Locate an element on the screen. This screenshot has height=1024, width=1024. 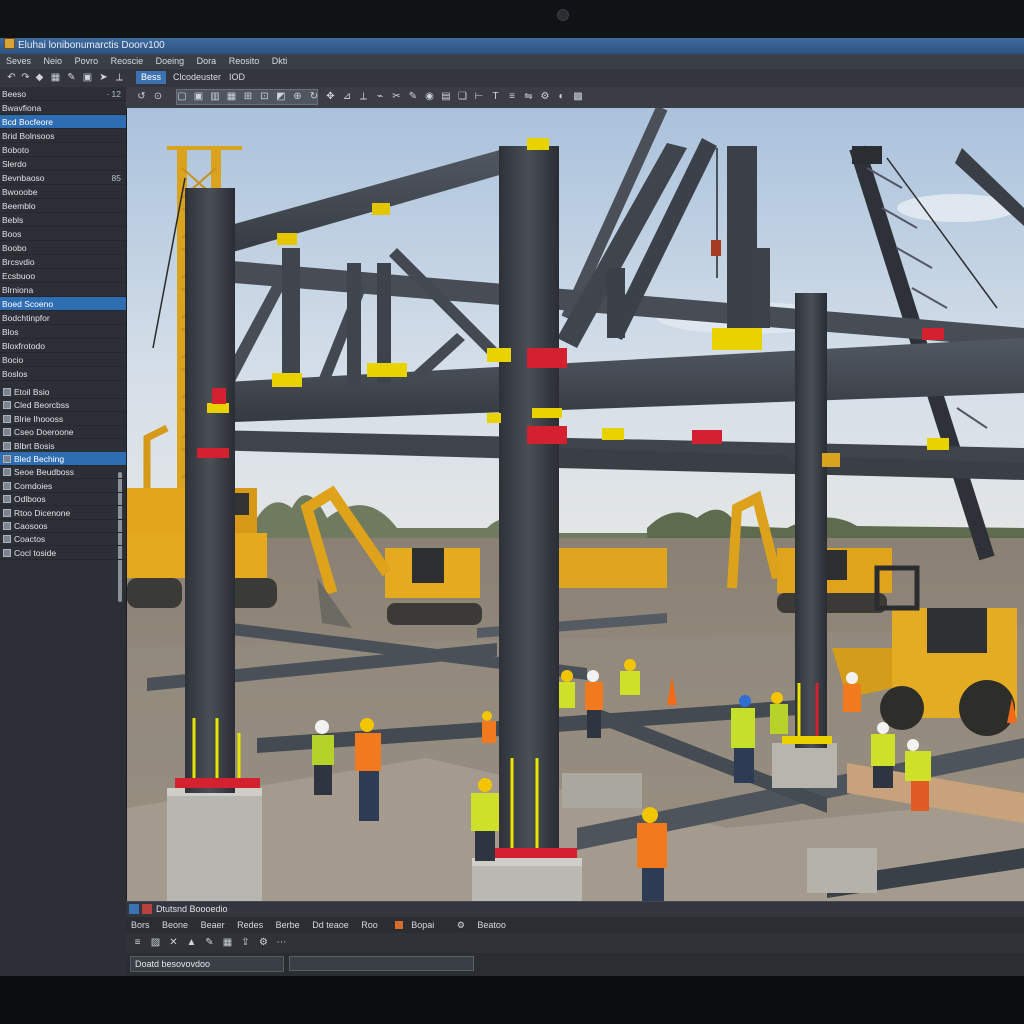
grid-icon: ⊡ is located at coordinates (264, 96).